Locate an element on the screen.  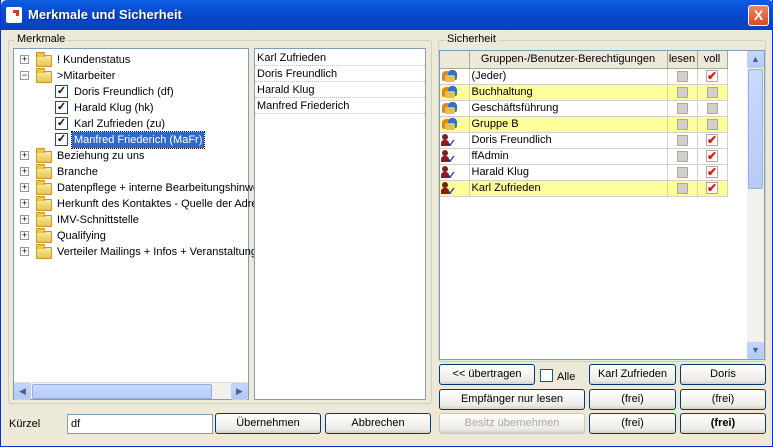
scroll-up-icon: ▲ is located at coordinates (755, 59).